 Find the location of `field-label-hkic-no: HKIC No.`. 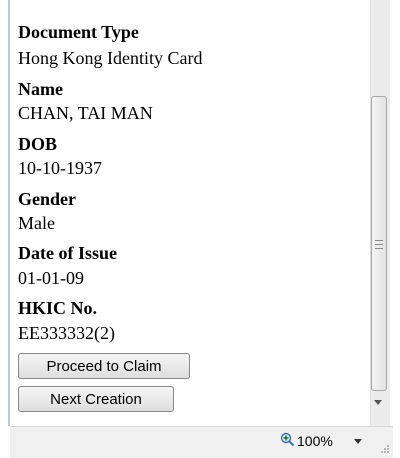

field-label-hkic-no: HKIC No. is located at coordinates (58, 308).